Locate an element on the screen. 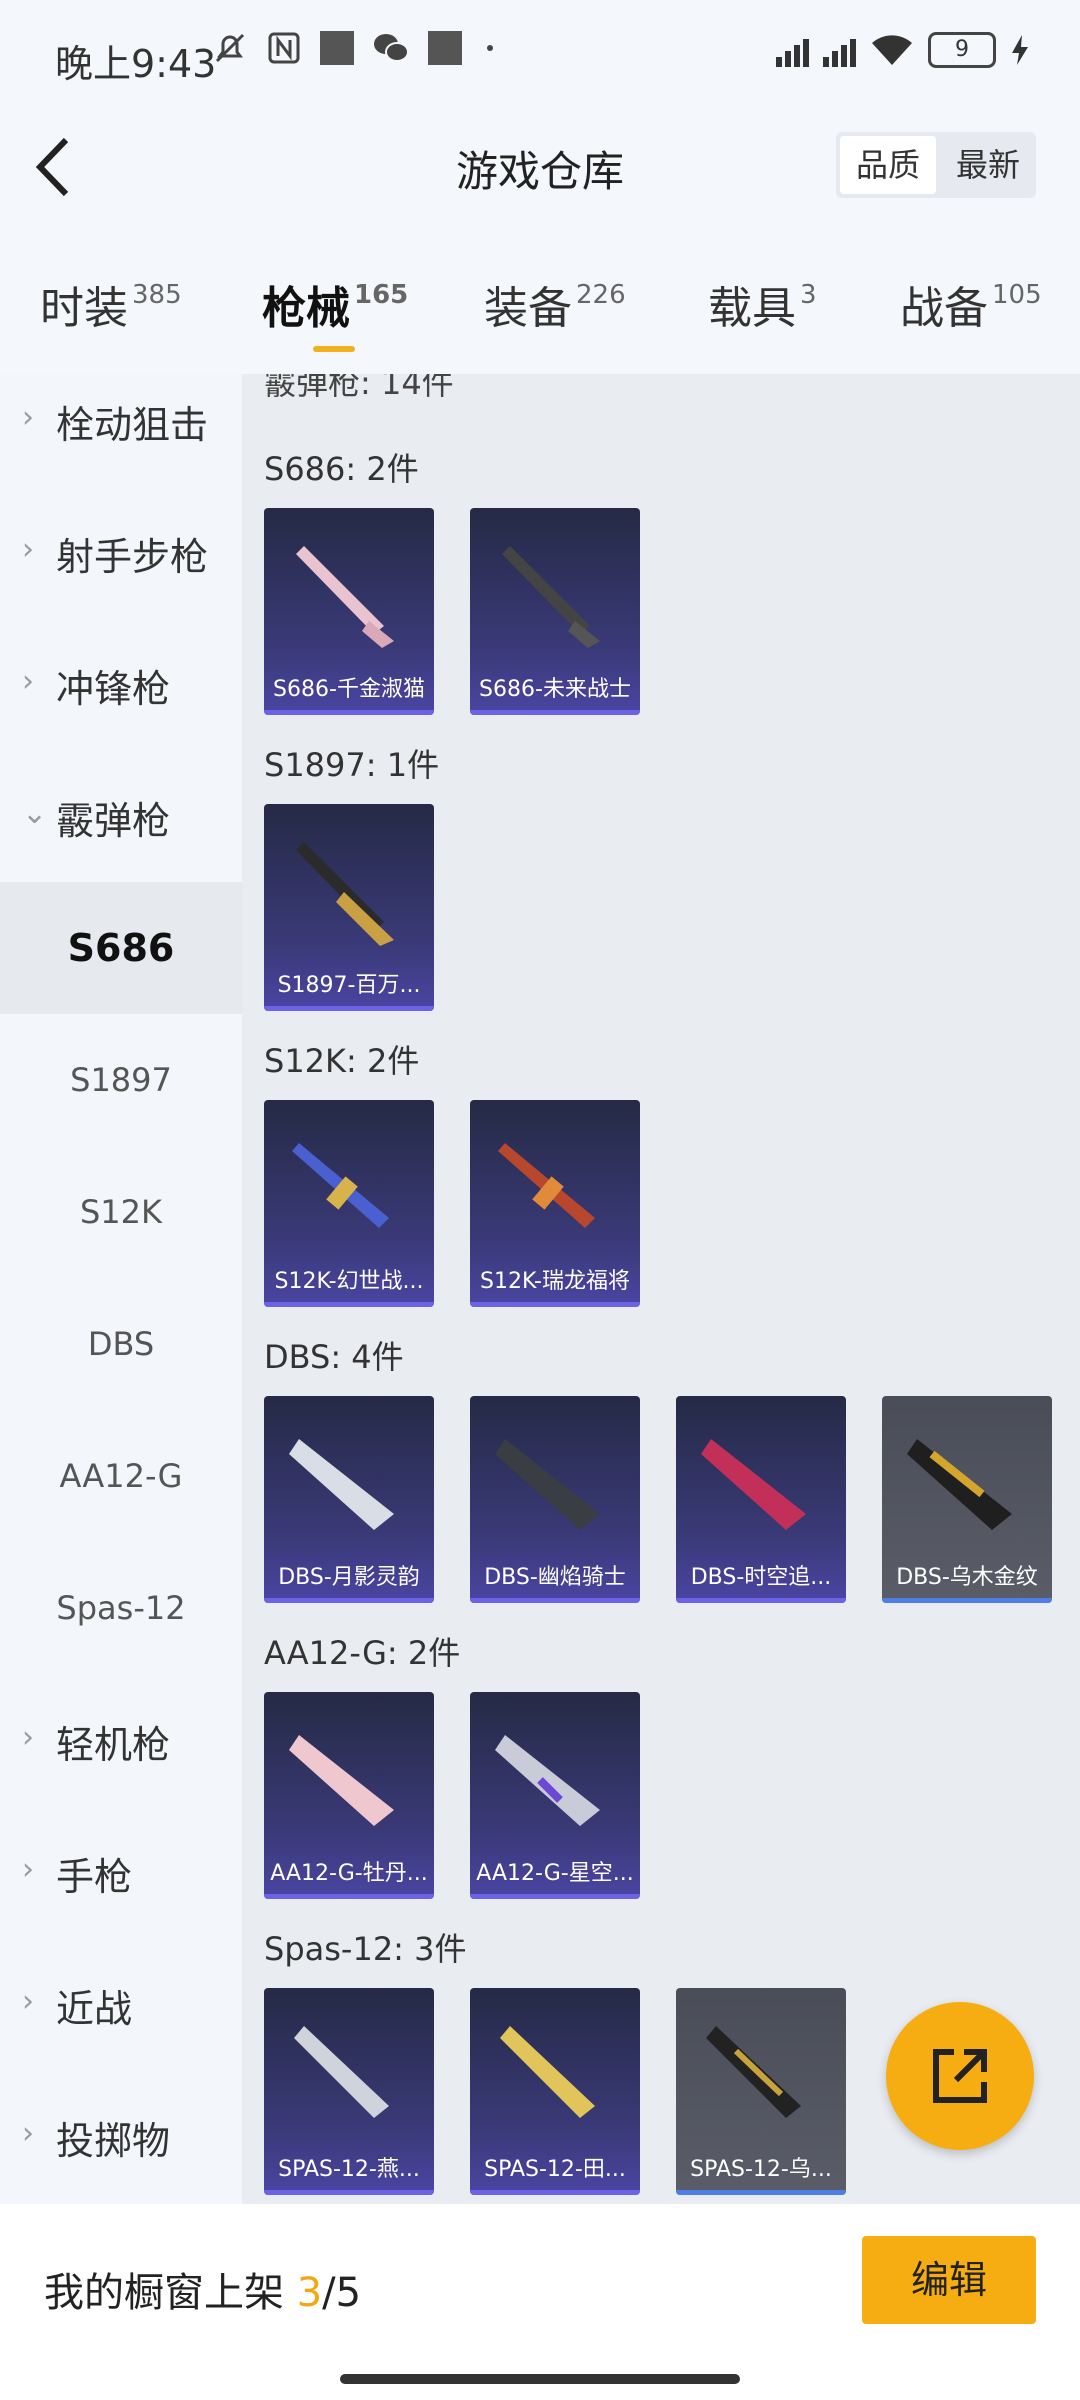 Image resolution: width=1080 pixels, height=2400 pixels. sidebar-item-shotgun: ⌄ 霰弹枪 is located at coordinates (121, 816).